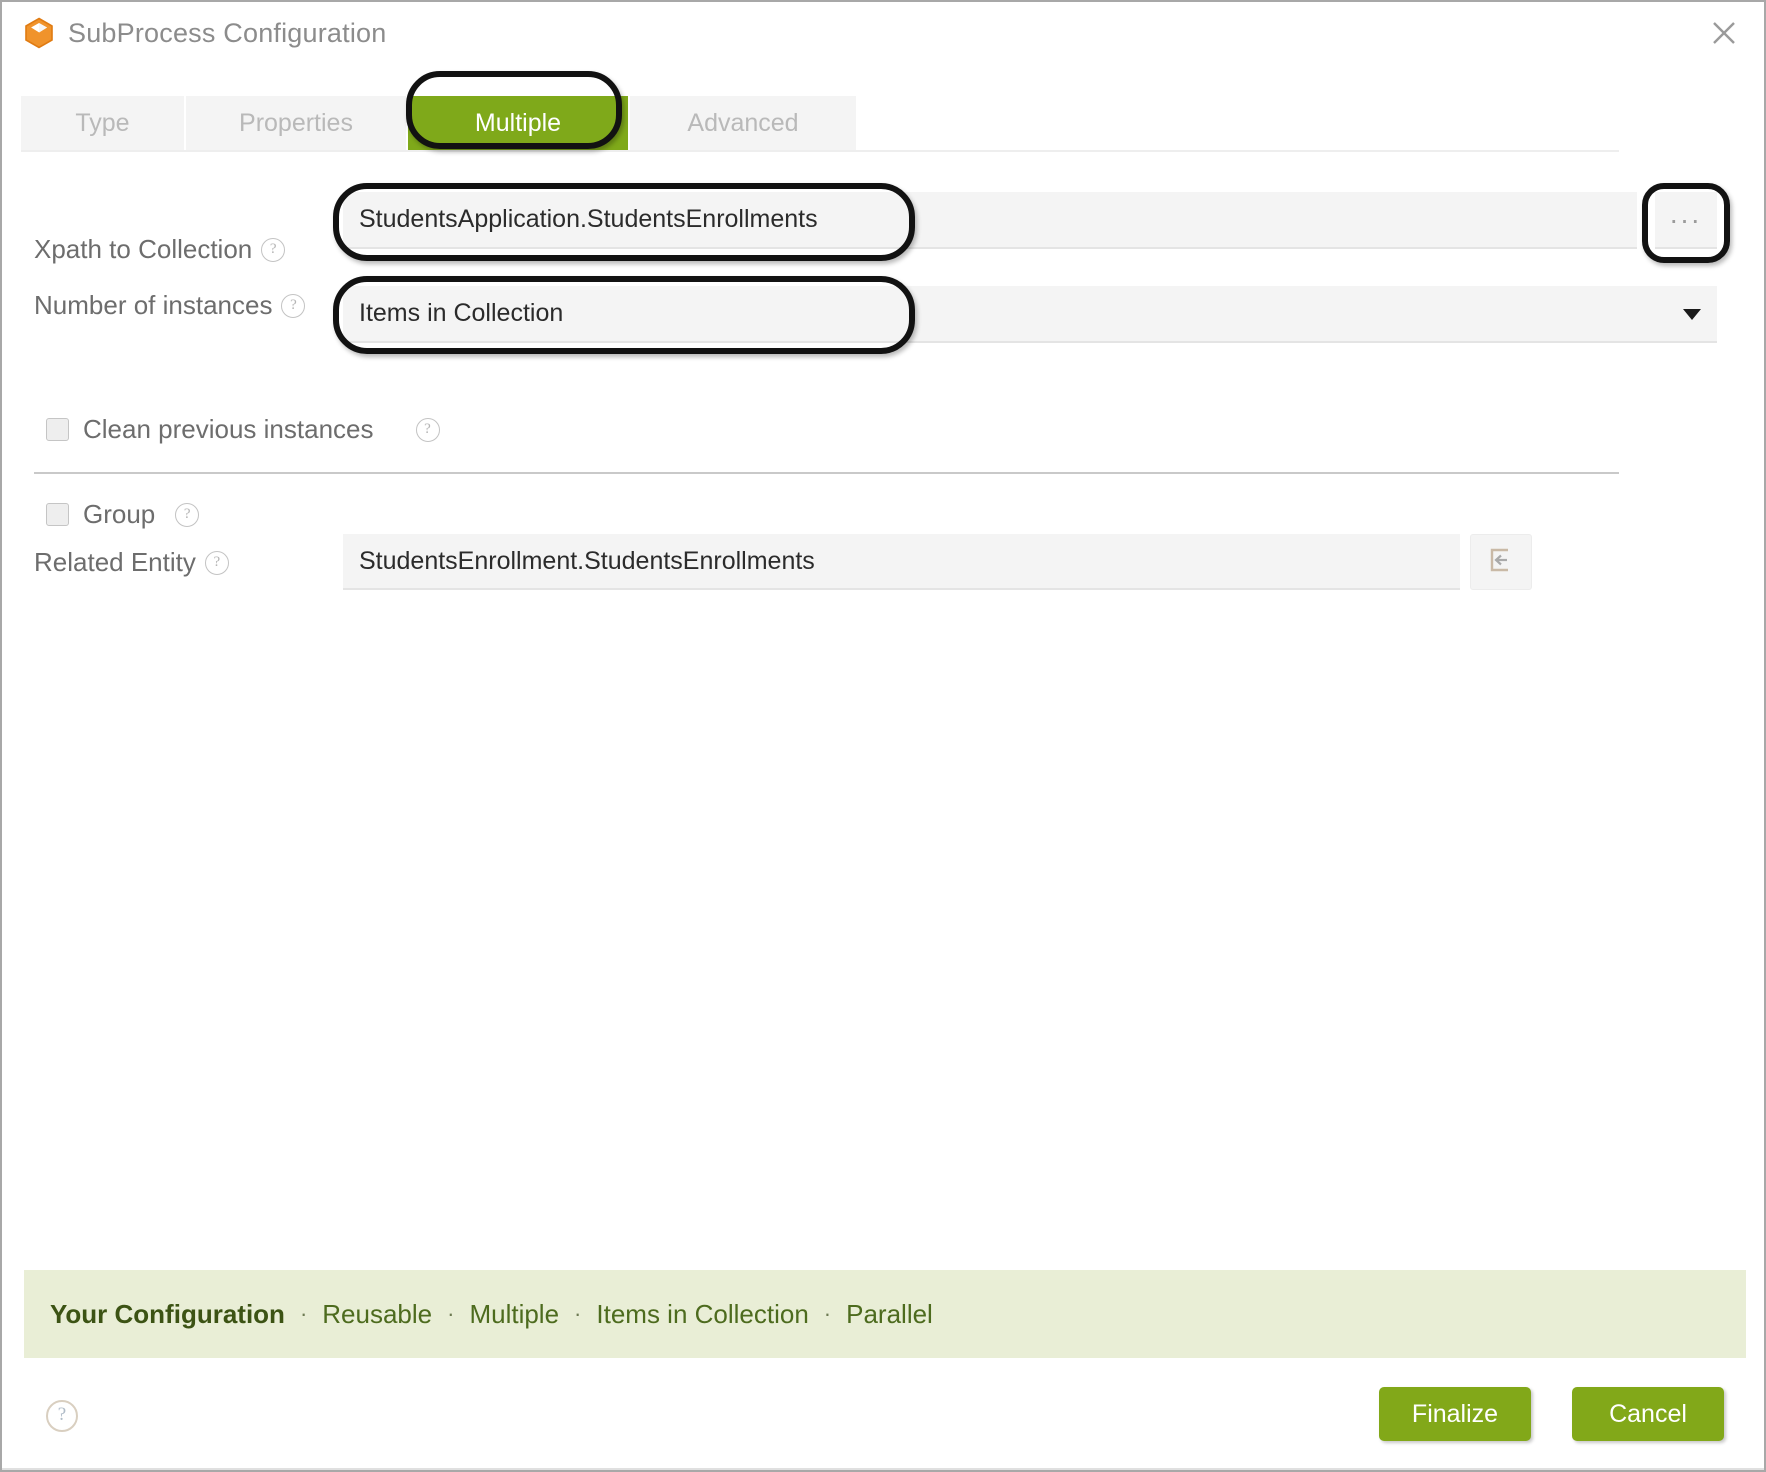  Describe the element at coordinates (297, 123) in the screenshot. I see `tab-properties: Properties` at that location.